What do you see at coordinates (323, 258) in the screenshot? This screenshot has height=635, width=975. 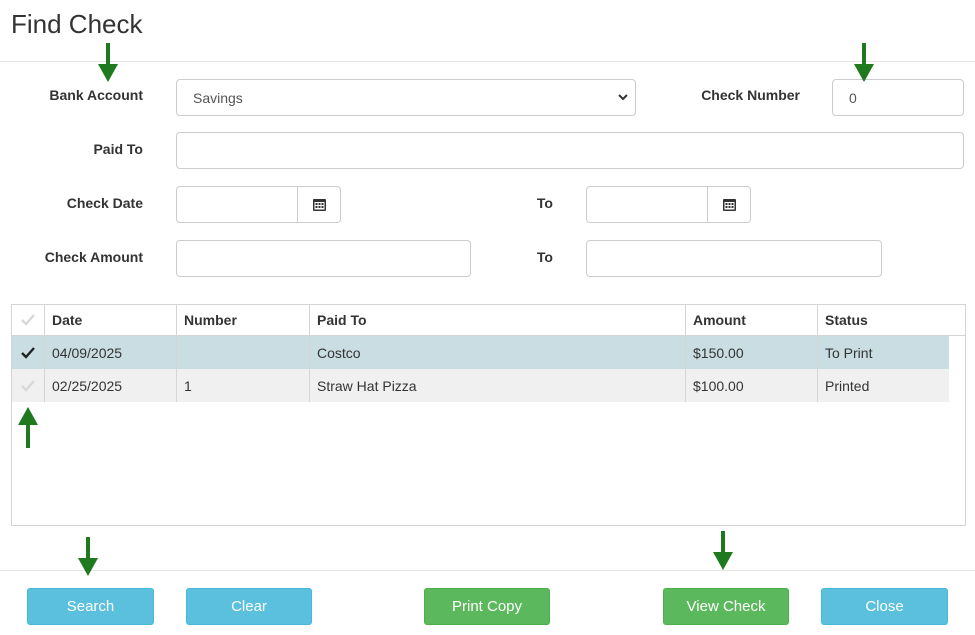 I see `check-amount-from-input` at bounding box center [323, 258].